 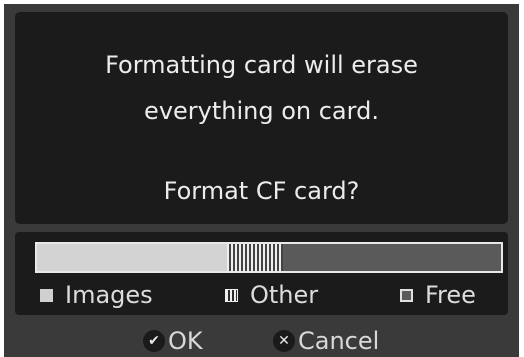 I want to click on images-swatch-icon, so click(x=46, y=295).